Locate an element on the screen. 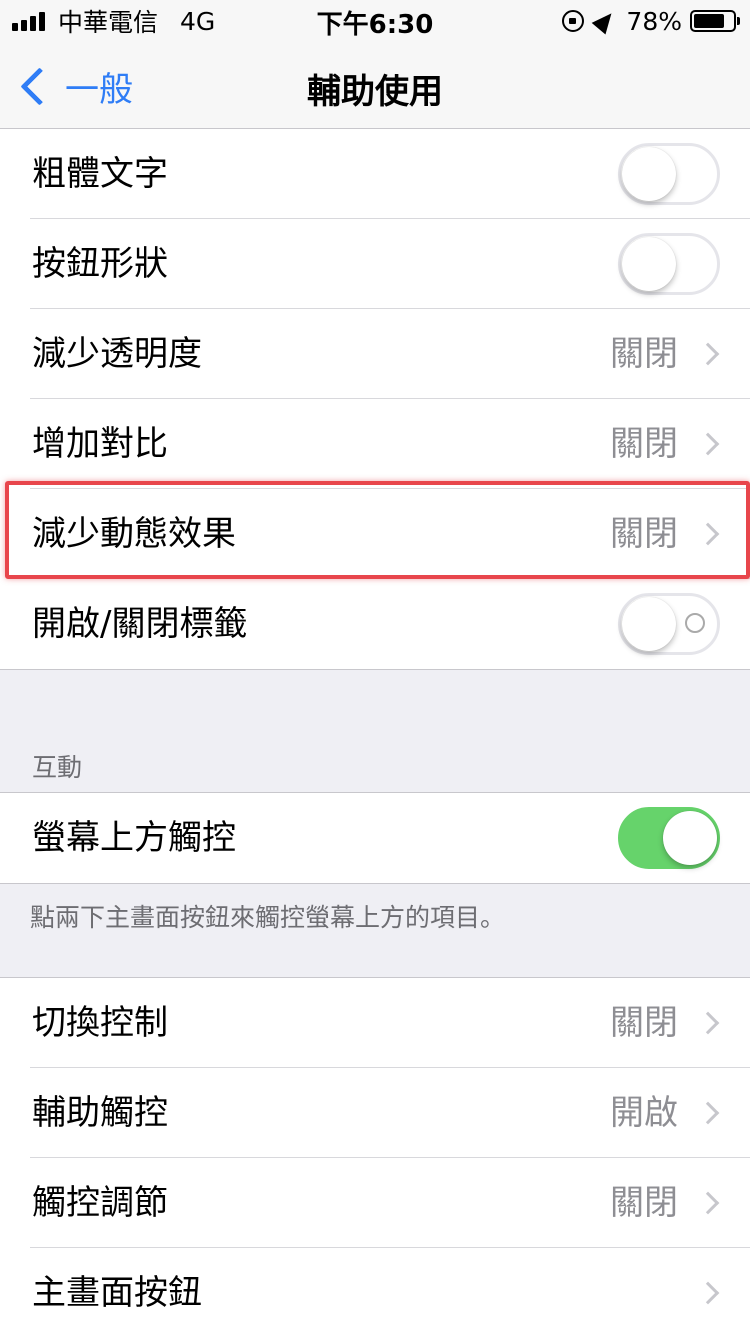 This screenshot has height=1334, width=750. location-icon is located at coordinates (605, 21).